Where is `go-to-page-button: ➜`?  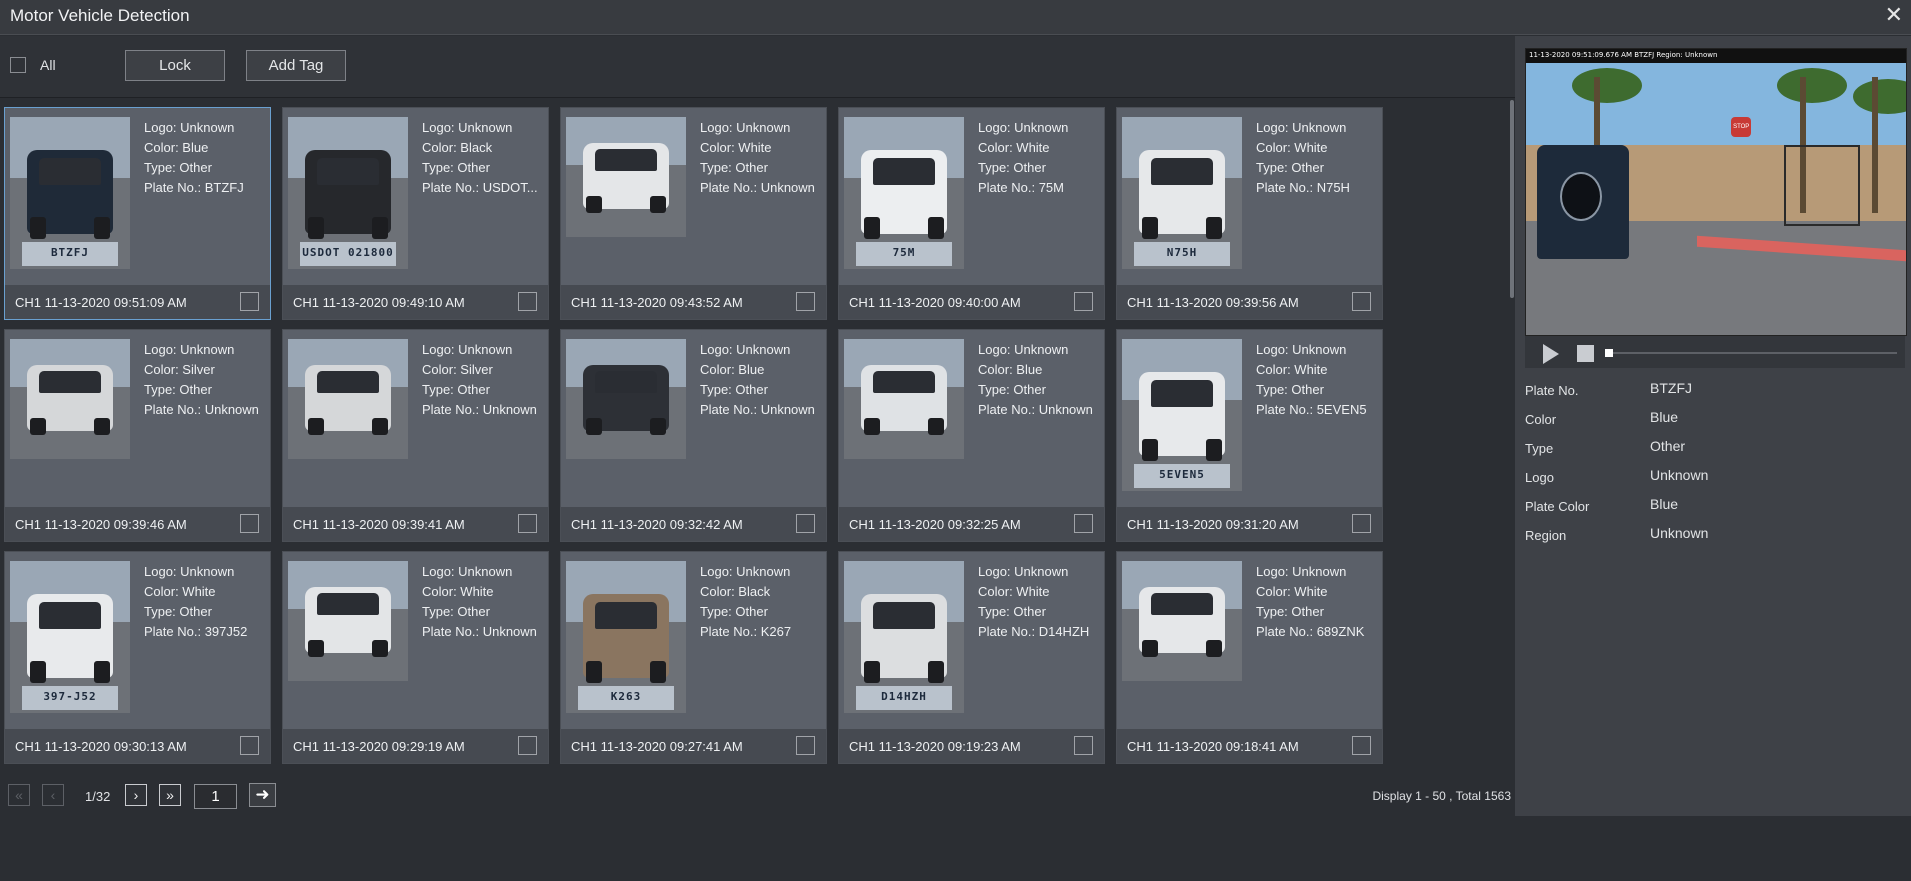 go-to-page-button: ➜ is located at coordinates (262, 795).